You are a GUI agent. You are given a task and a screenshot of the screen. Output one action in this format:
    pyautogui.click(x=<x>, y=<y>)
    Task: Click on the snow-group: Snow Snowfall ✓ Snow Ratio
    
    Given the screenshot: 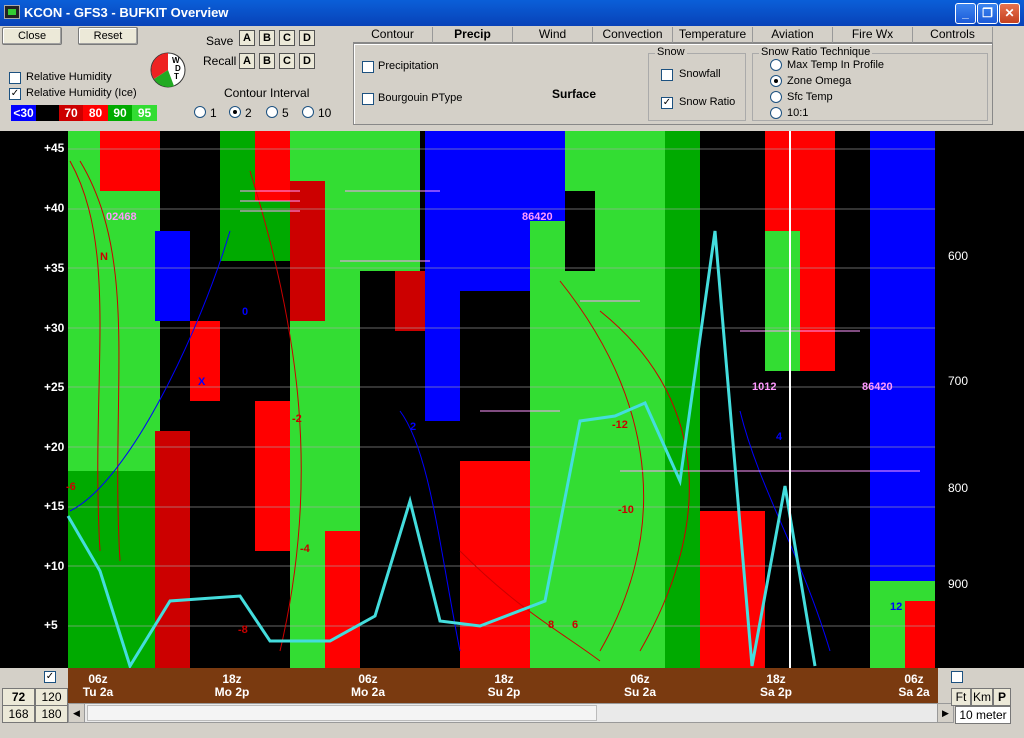 What is the action you would take?
    pyautogui.click(x=697, y=83)
    